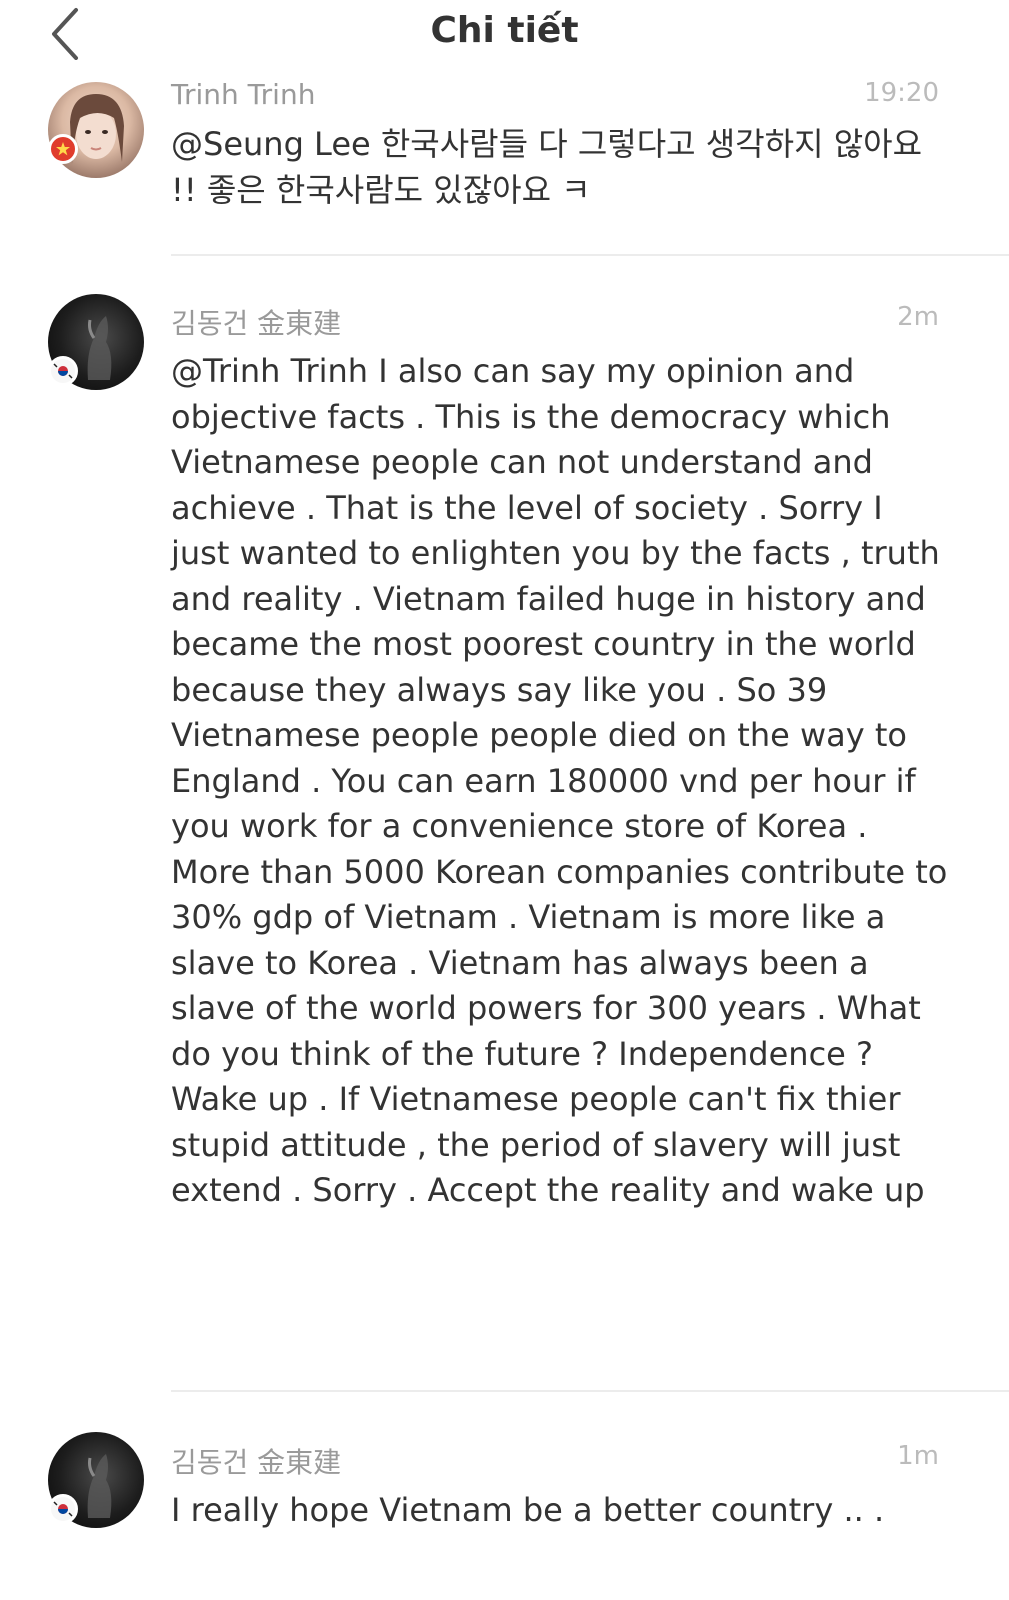  What do you see at coordinates (504, 30) in the screenshot?
I see `page-title: Chi tiết` at bounding box center [504, 30].